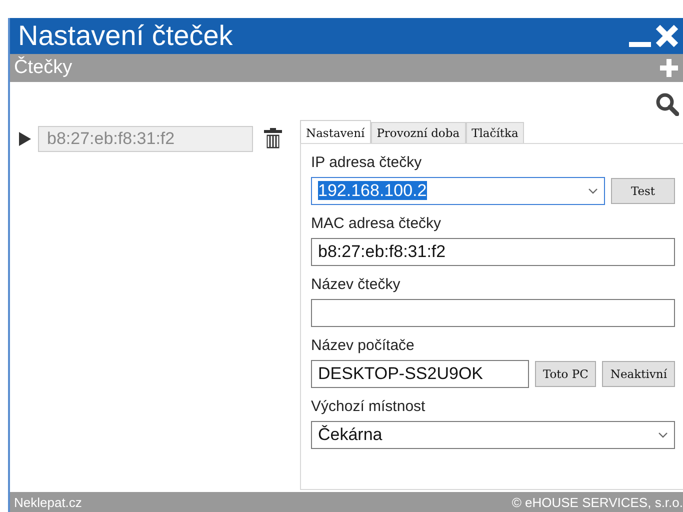  I want to click on search-button, so click(667, 104).